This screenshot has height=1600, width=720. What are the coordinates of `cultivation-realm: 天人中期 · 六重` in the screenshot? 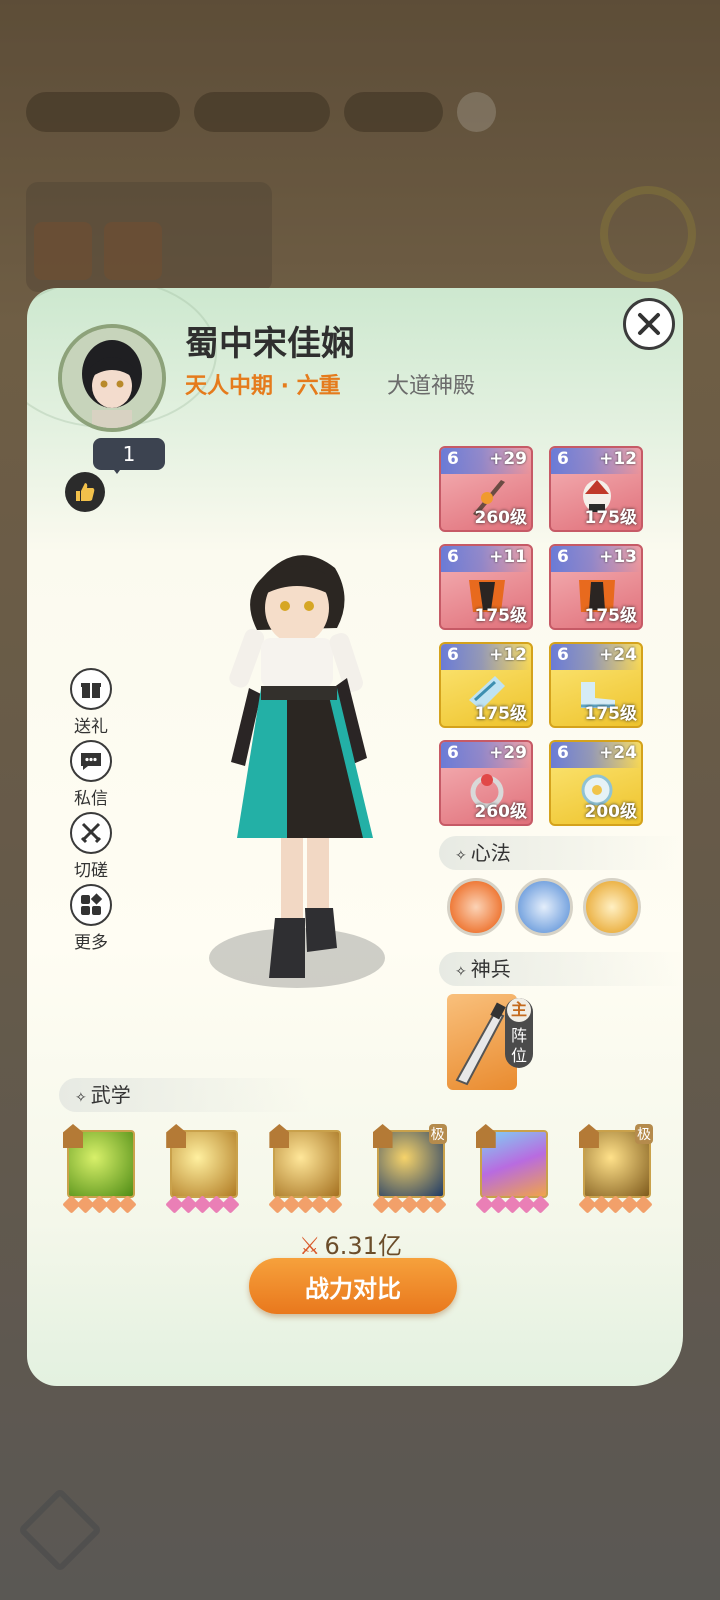 It's located at (263, 386).